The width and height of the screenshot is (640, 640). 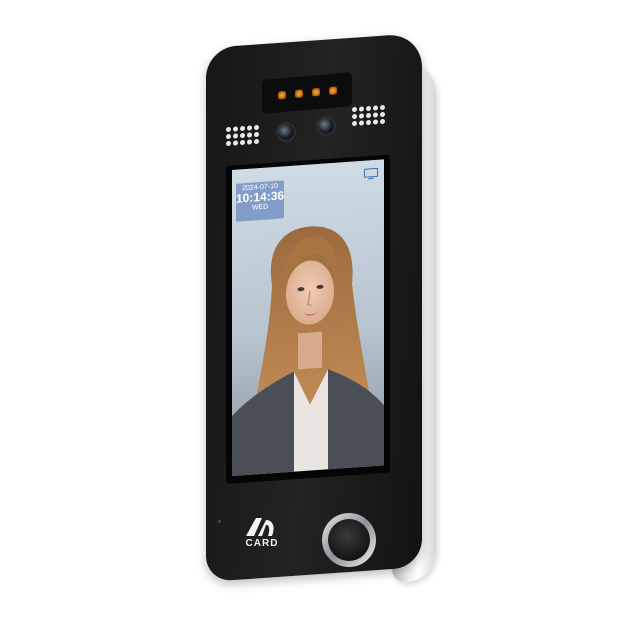 I want to click on fingerprint-sensor-icon, so click(x=349, y=540).